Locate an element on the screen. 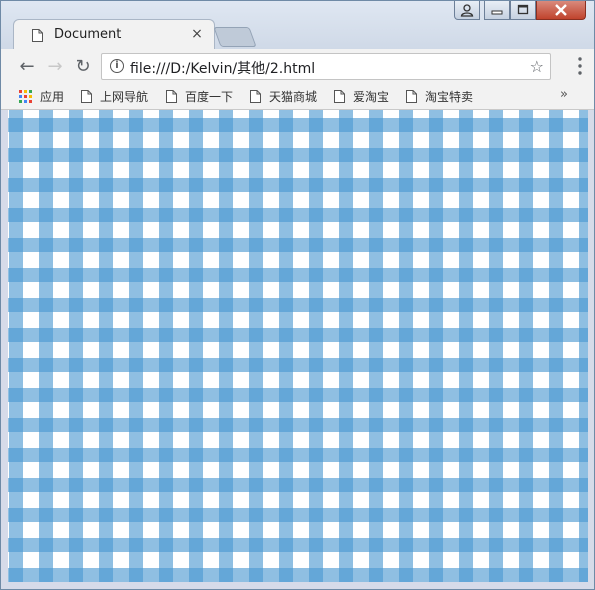  info-icon: i is located at coordinates (117, 66).